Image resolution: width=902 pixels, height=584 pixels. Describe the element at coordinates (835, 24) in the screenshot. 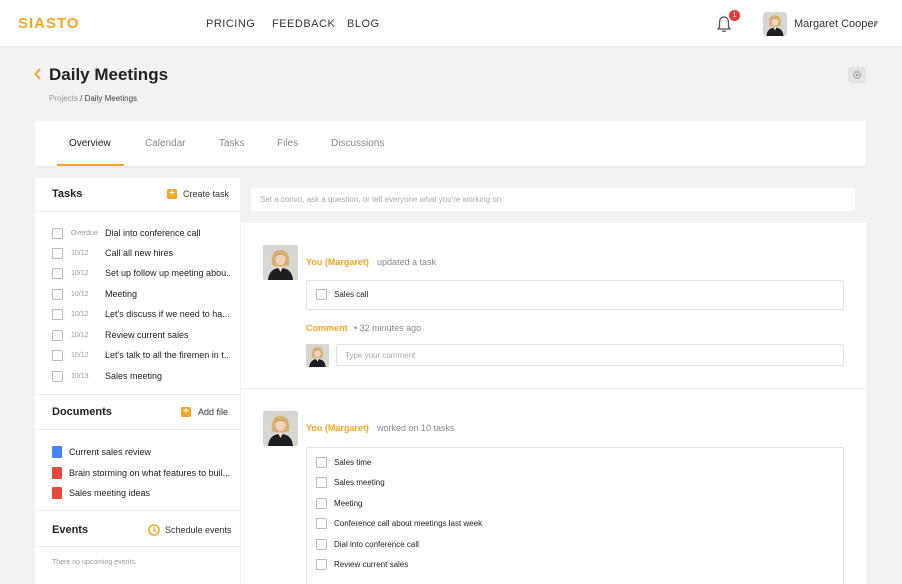

I see `user-name: Margaret Cooper` at that location.